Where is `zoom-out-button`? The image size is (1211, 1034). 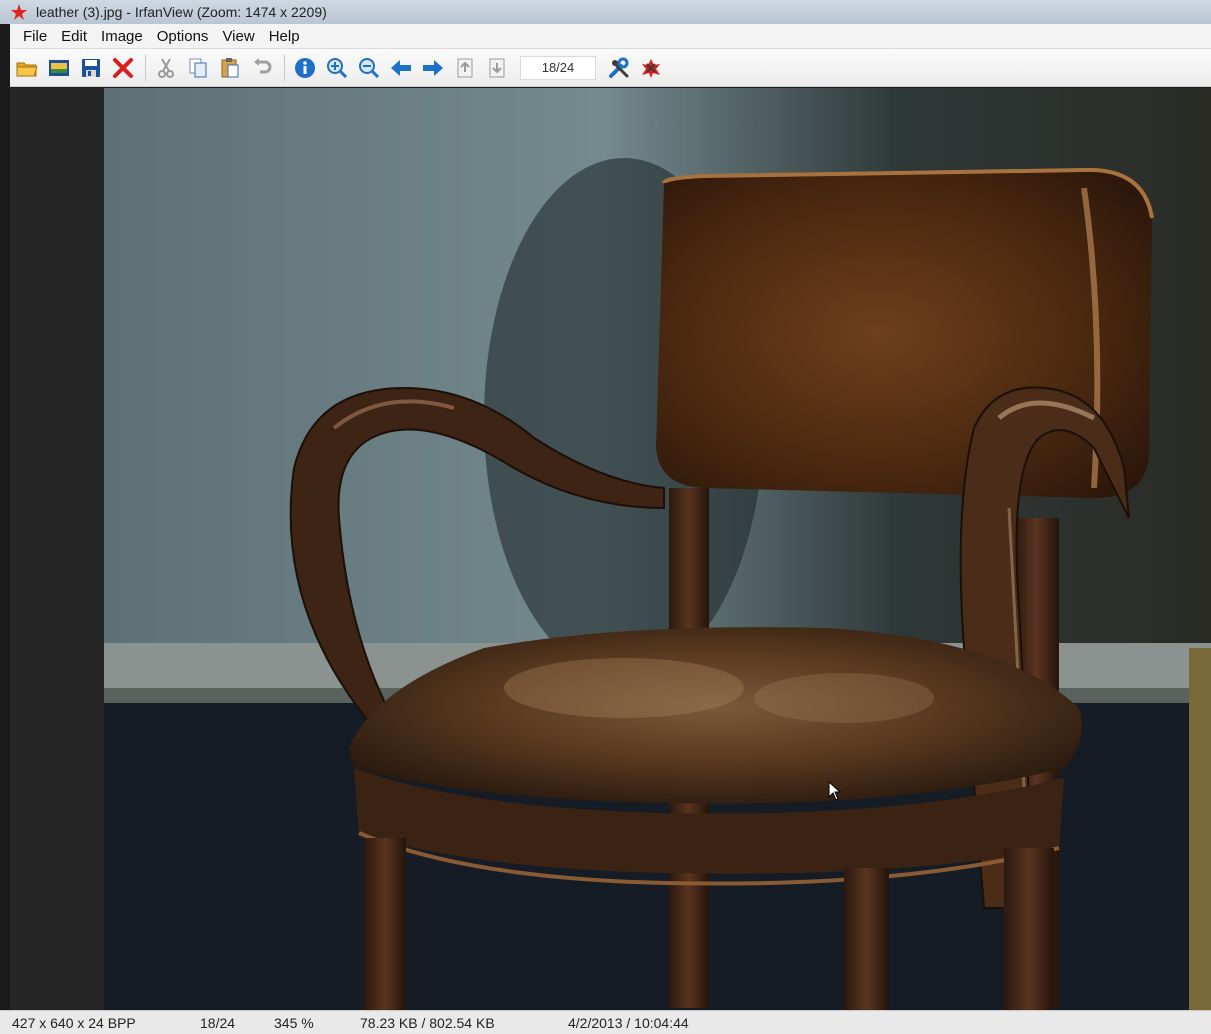 zoom-out-button is located at coordinates (369, 68).